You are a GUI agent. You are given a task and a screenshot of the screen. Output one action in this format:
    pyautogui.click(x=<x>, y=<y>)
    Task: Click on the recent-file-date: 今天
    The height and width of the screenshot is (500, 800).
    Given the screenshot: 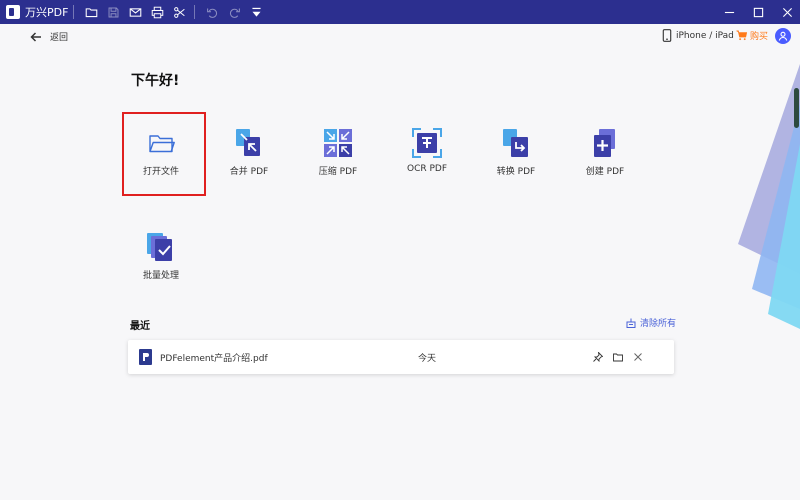 What is the action you would take?
    pyautogui.click(x=427, y=359)
    